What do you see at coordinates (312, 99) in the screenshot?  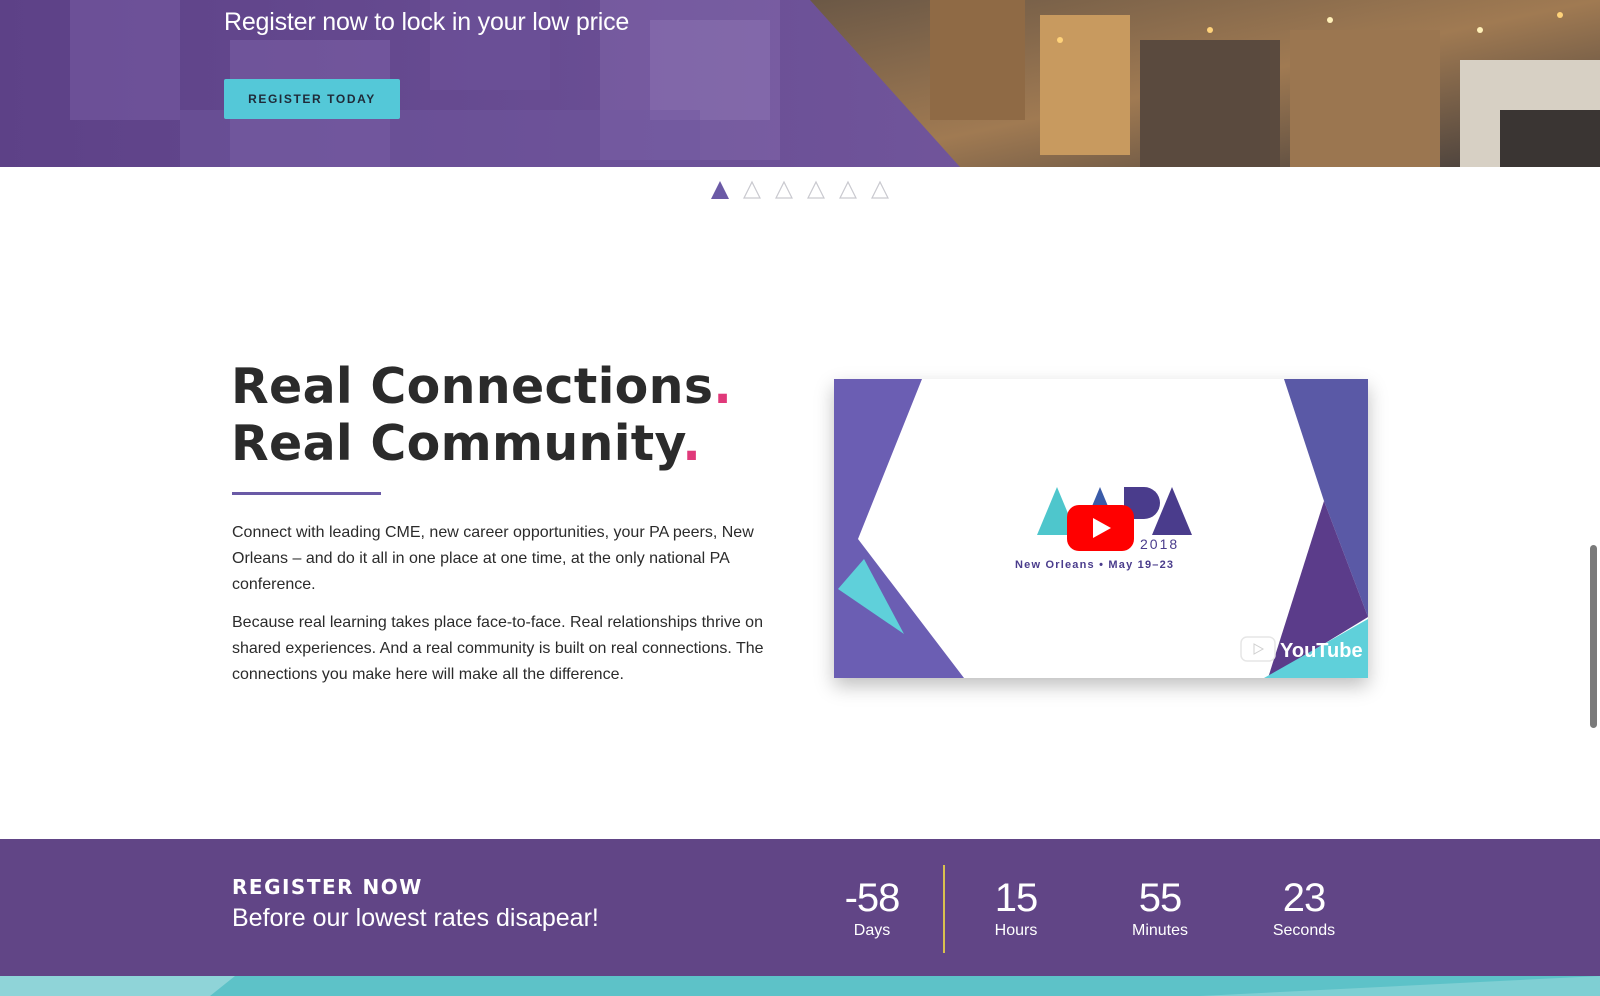 I see `register-today-button: REGISTER TODAY` at bounding box center [312, 99].